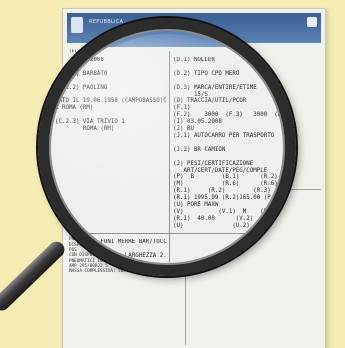  I want to click on badge-icon, so click(312, 22).